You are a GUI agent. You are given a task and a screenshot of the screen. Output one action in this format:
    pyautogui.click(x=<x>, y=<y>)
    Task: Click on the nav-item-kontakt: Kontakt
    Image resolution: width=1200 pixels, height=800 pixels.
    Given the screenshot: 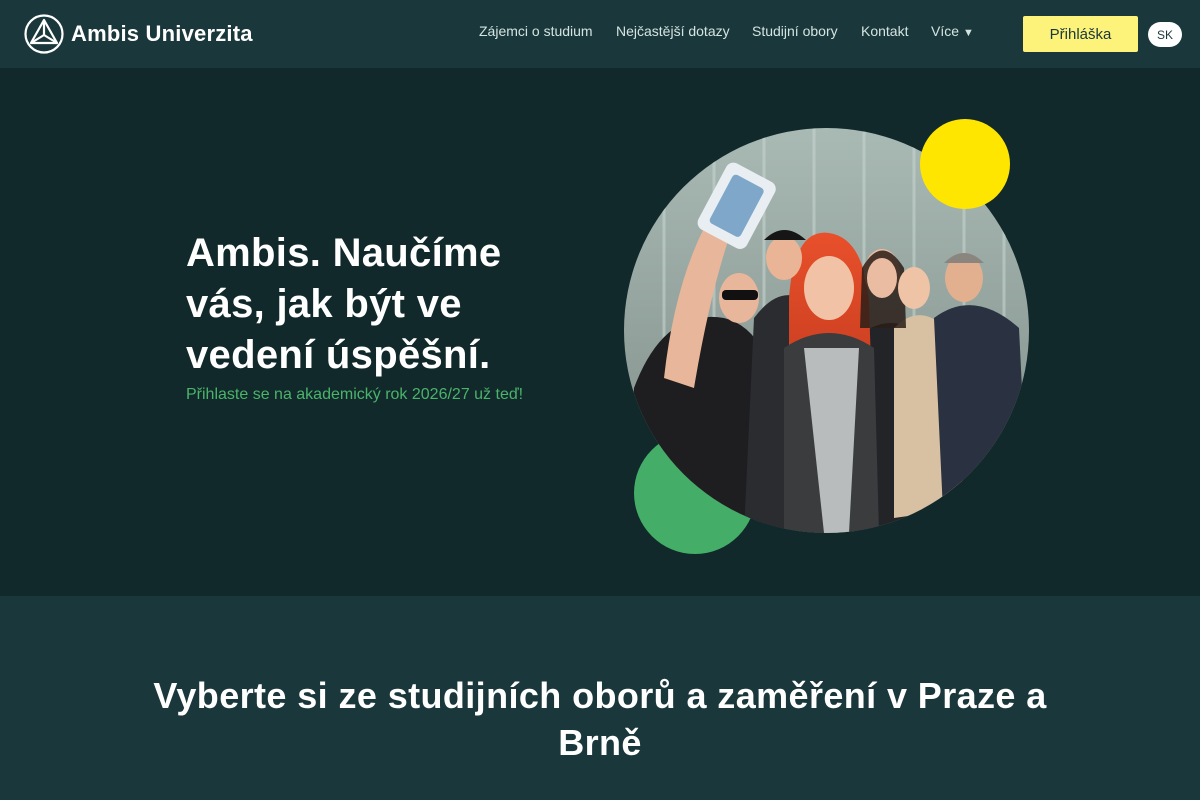 What is the action you would take?
    pyautogui.click(x=884, y=31)
    